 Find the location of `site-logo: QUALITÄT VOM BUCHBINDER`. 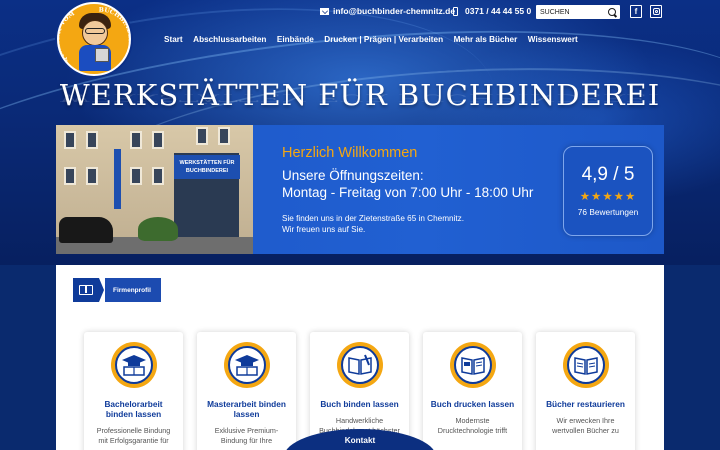

site-logo: QUALITÄT VOM BUCHBINDER is located at coordinates (94, 39).